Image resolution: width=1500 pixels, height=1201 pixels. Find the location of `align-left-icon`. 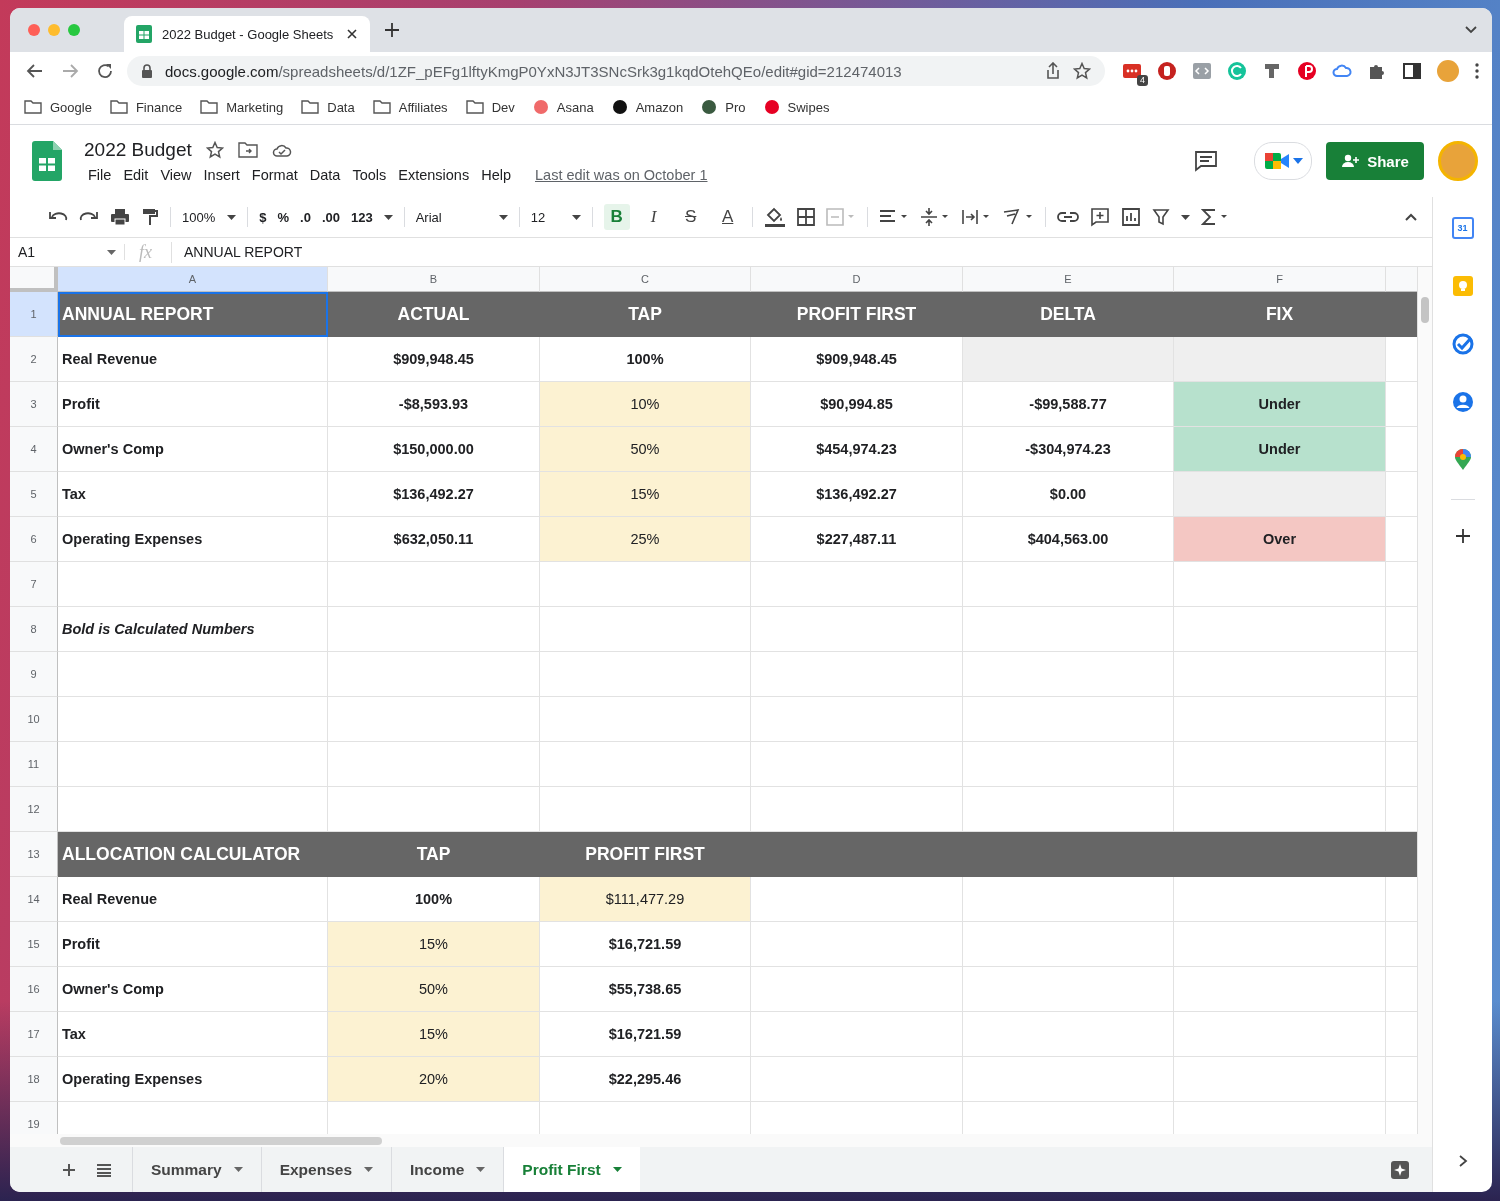

align-left-icon is located at coordinates (893, 217).